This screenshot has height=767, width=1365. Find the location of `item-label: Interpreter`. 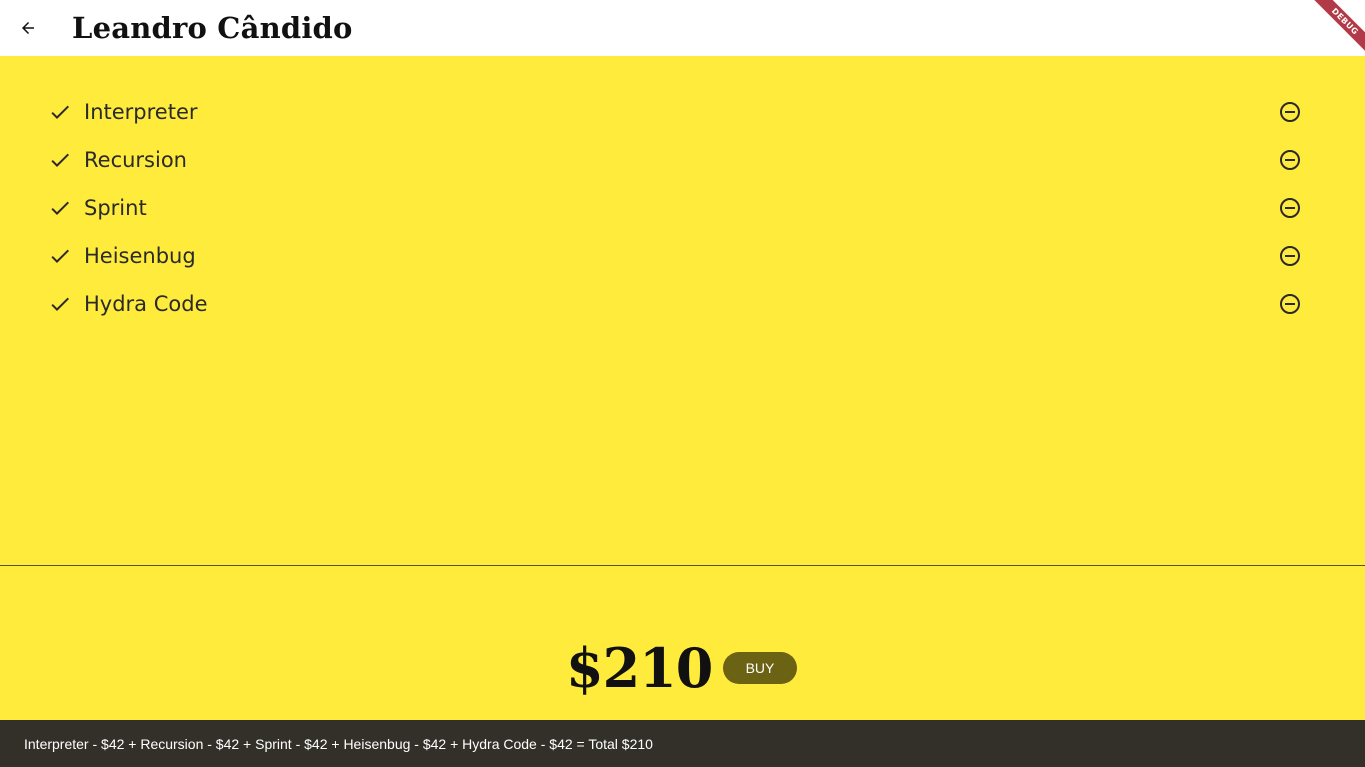

item-label: Interpreter is located at coordinates (141, 112).